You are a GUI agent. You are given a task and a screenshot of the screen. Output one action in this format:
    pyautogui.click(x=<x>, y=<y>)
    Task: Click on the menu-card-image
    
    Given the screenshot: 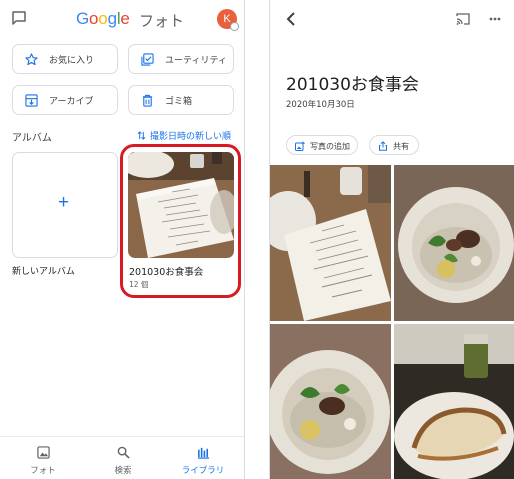 What is the action you would take?
    pyautogui.click(x=330, y=243)
    